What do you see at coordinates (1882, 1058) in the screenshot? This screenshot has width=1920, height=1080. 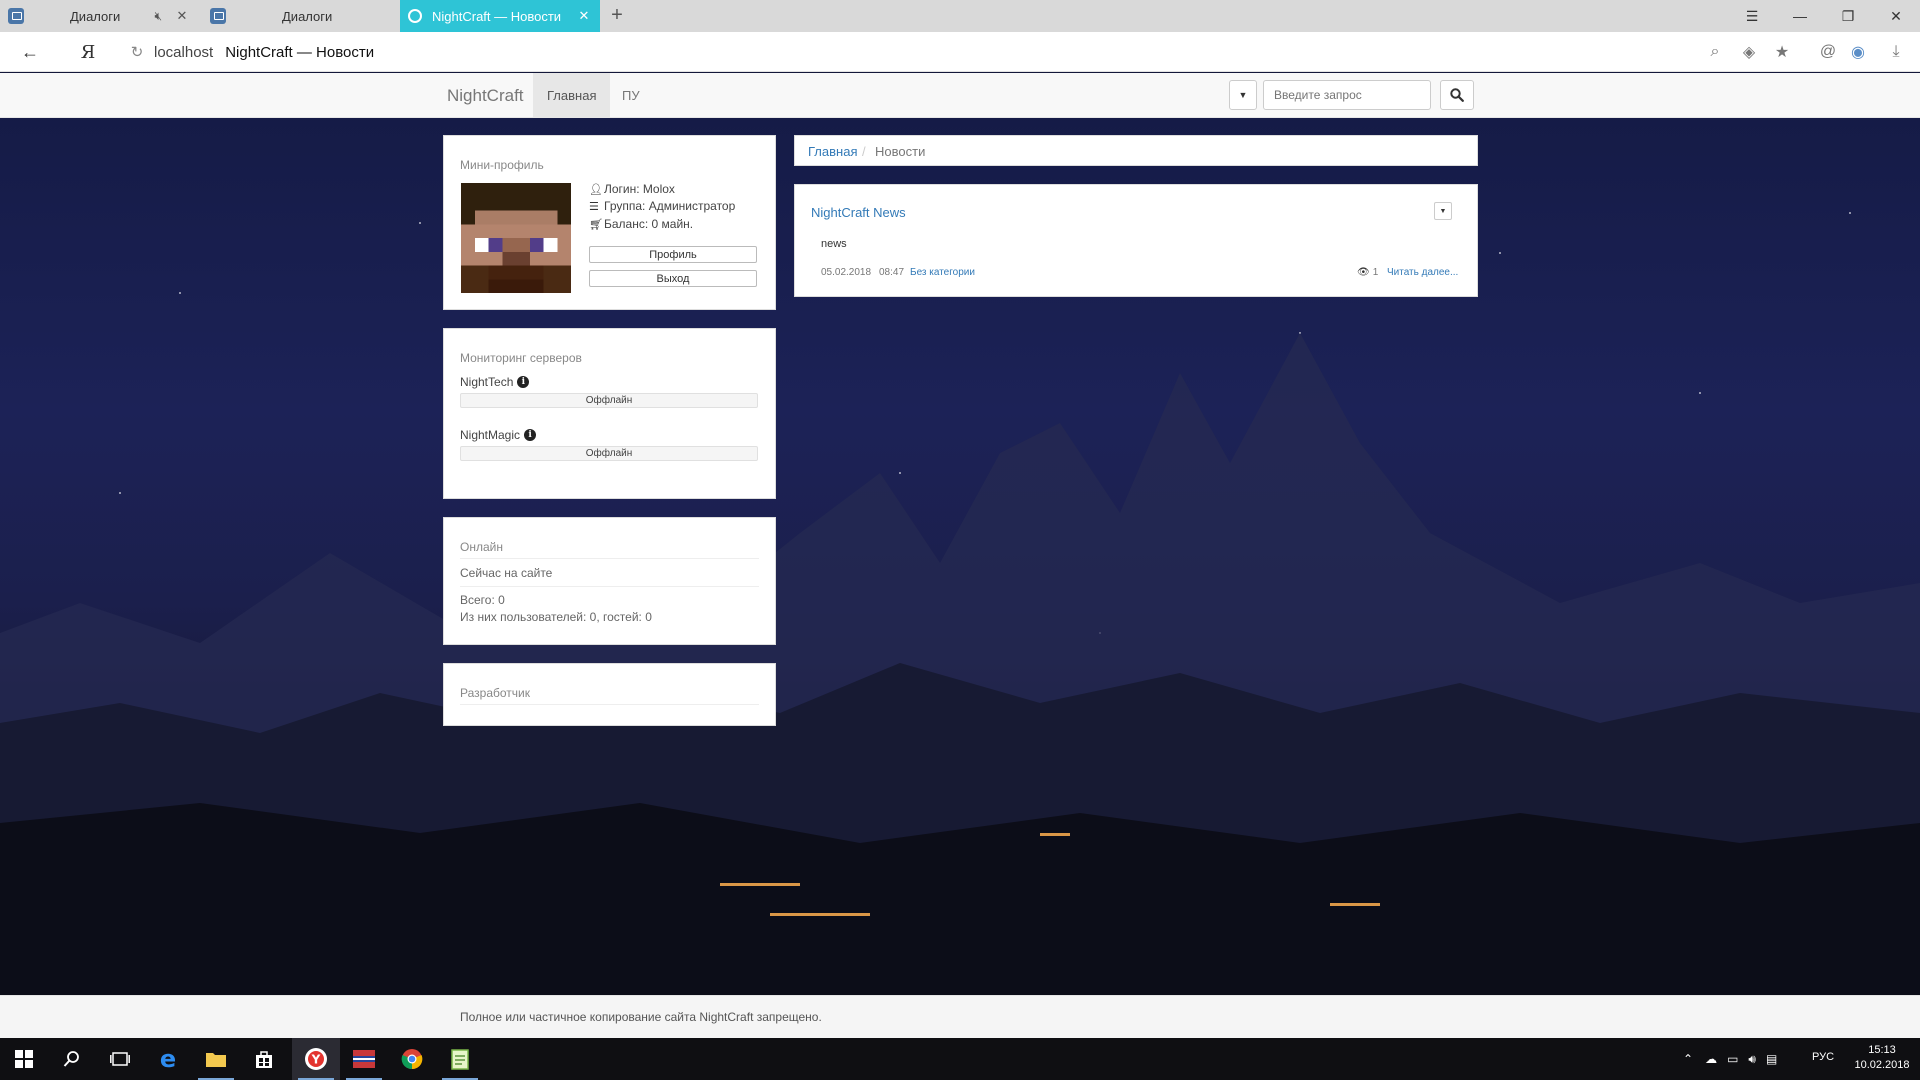 I see `clock: 15:13 10.02.2018` at bounding box center [1882, 1058].